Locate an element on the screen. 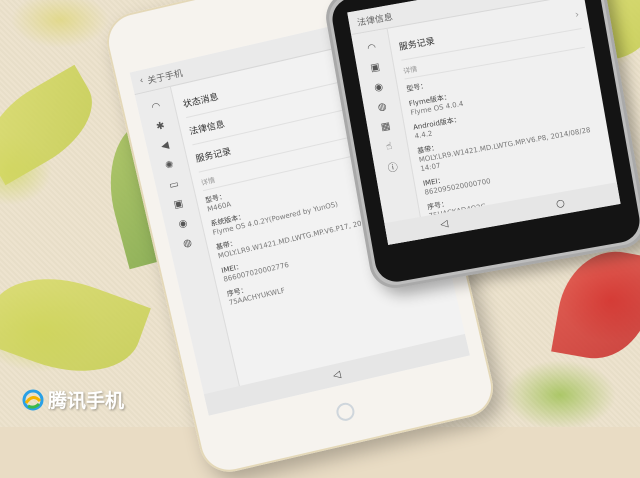  back-icon: ‹ is located at coordinates (142, 81).